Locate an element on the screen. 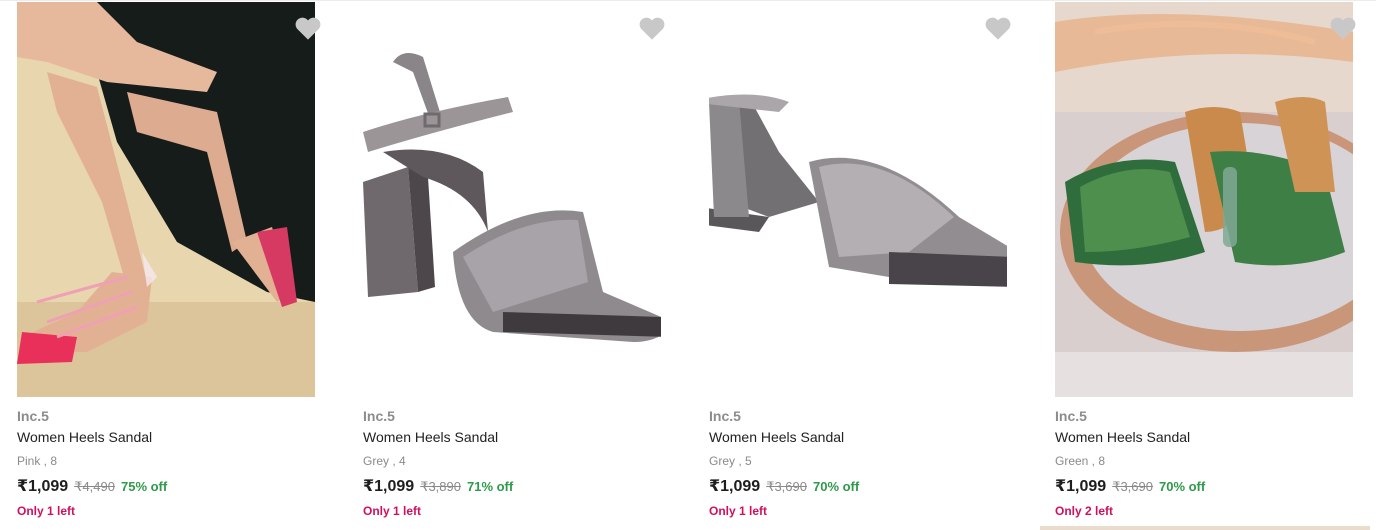 Image resolution: width=1376 pixels, height=530 pixels. original-price: ₹4,490 is located at coordinates (94, 486).